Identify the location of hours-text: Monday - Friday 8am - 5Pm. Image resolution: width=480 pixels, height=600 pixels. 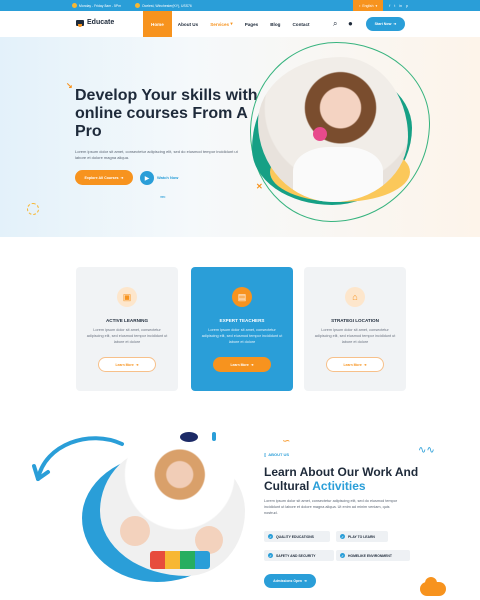
(100, 5).